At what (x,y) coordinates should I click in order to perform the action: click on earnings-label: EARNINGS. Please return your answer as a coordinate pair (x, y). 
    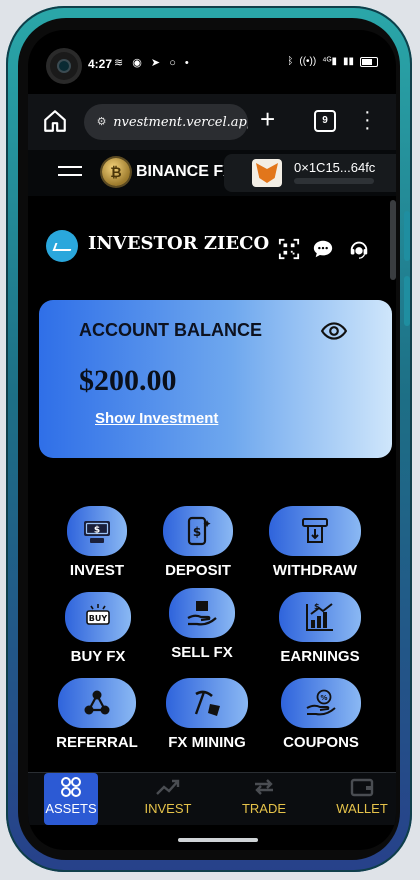
    Looking at the image, I should click on (320, 656).